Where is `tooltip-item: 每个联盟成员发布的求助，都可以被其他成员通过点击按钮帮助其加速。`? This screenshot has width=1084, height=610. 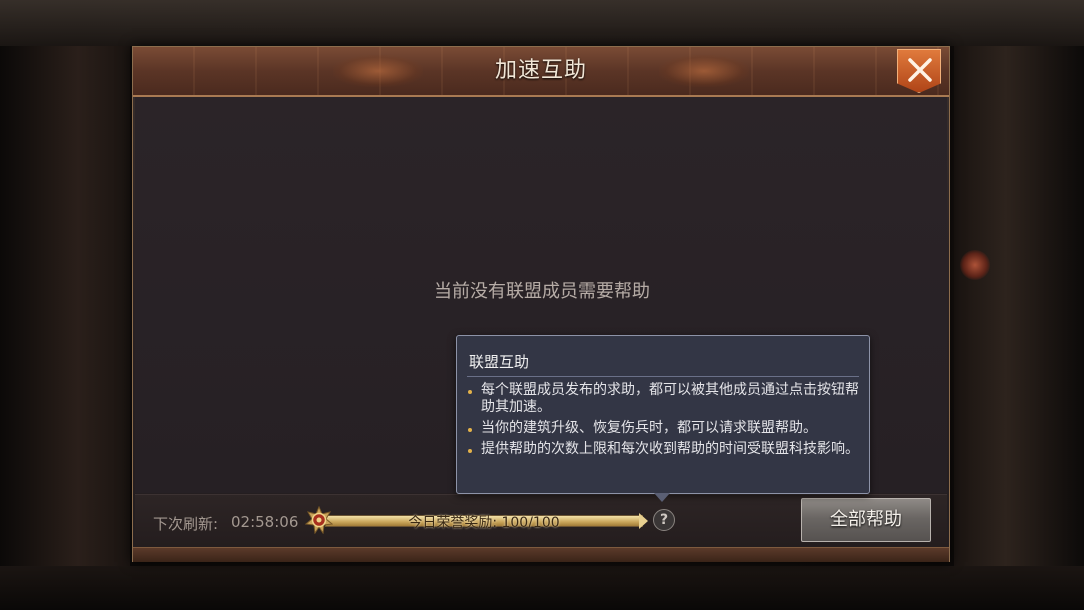
tooltip-item: 每个联盟成员发布的求助，都可以被其他成员通过点击按钮帮助其加速。 is located at coordinates (663, 399).